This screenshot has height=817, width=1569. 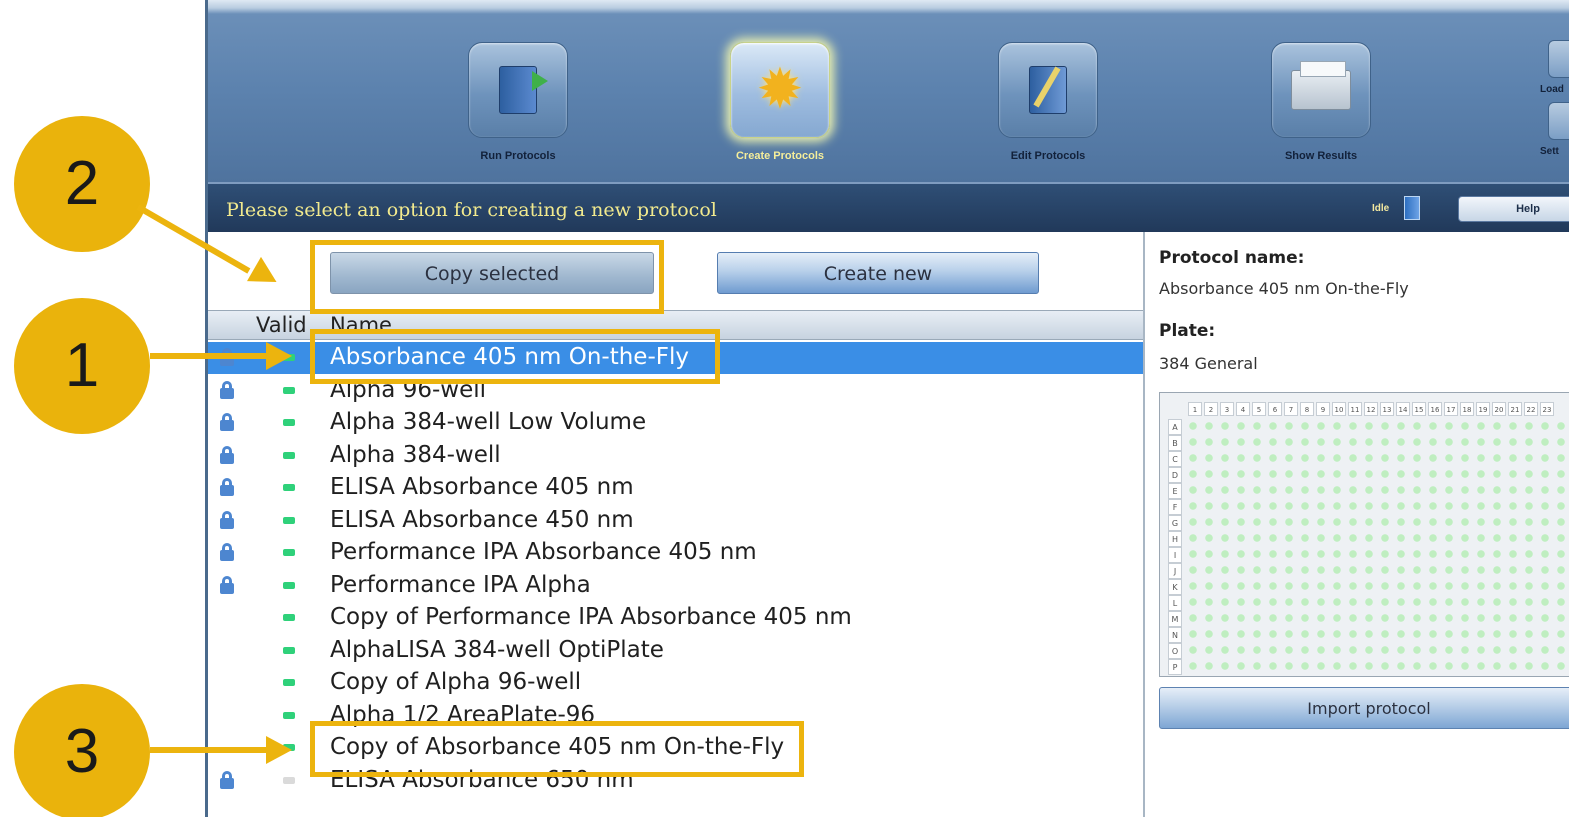 I want to click on plate-column-label: 4, so click(x=1243, y=409).